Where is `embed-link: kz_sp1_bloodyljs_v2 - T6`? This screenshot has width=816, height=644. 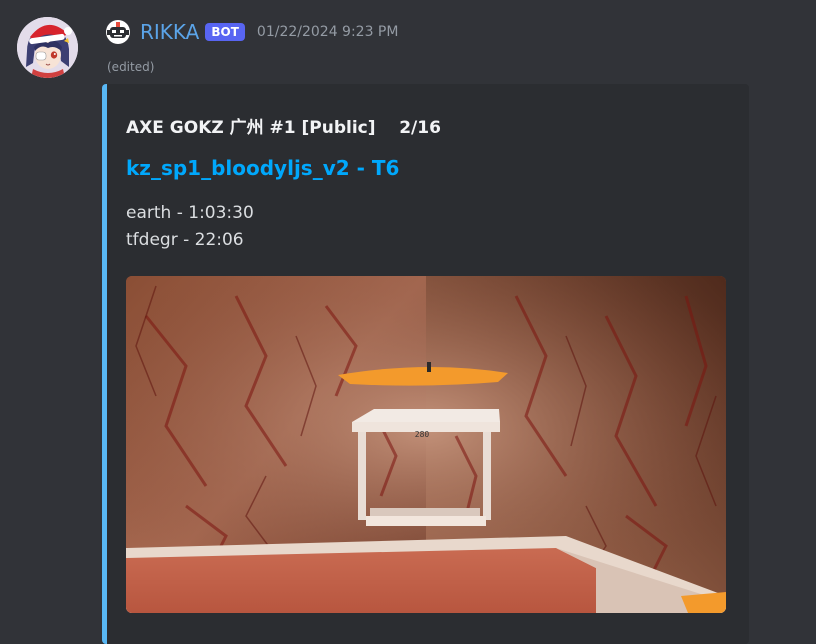
embed-link: kz_sp1_bloodyljs_v2 - T6 is located at coordinates (262, 168).